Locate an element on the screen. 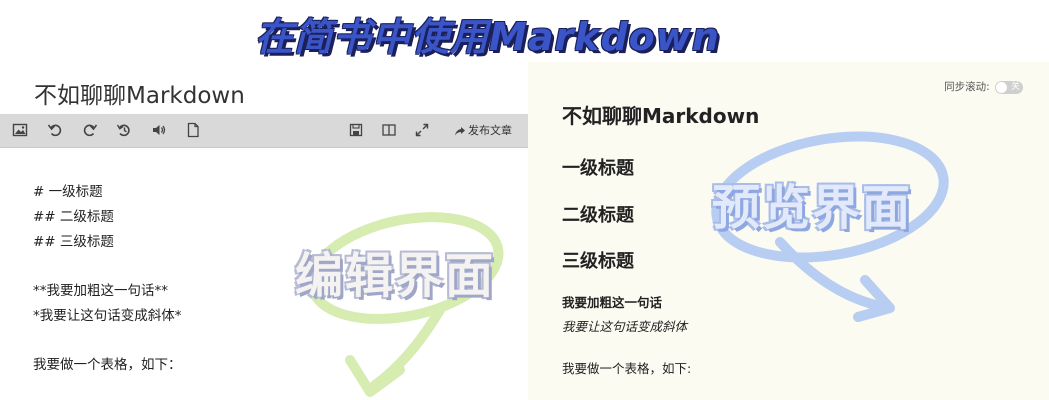 The height and width of the screenshot is (400, 1049). preview-paragraph: 我要做一个表格，如下: is located at coordinates (627, 368).